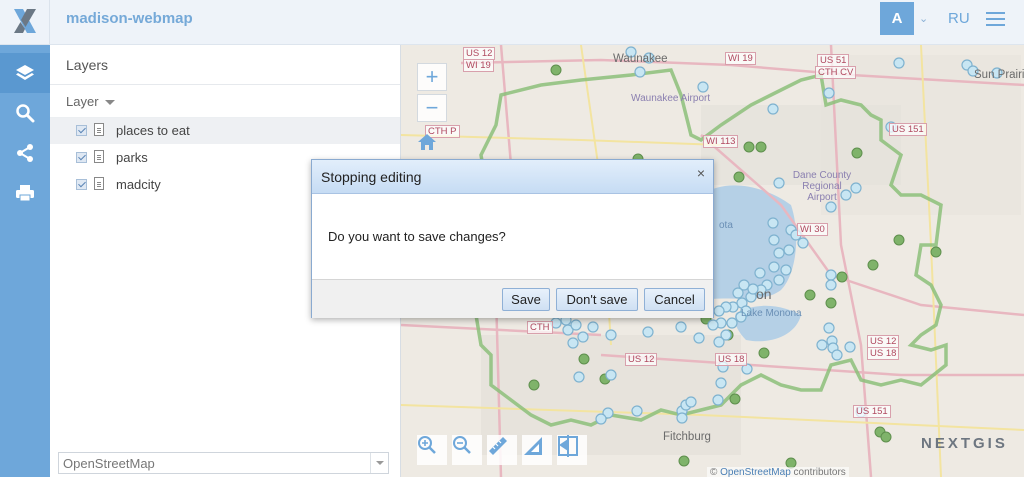 This screenshot has height=477, width=1024. I want to click on dialog-footer: Save Don't save Cancel, so click(512, 298).